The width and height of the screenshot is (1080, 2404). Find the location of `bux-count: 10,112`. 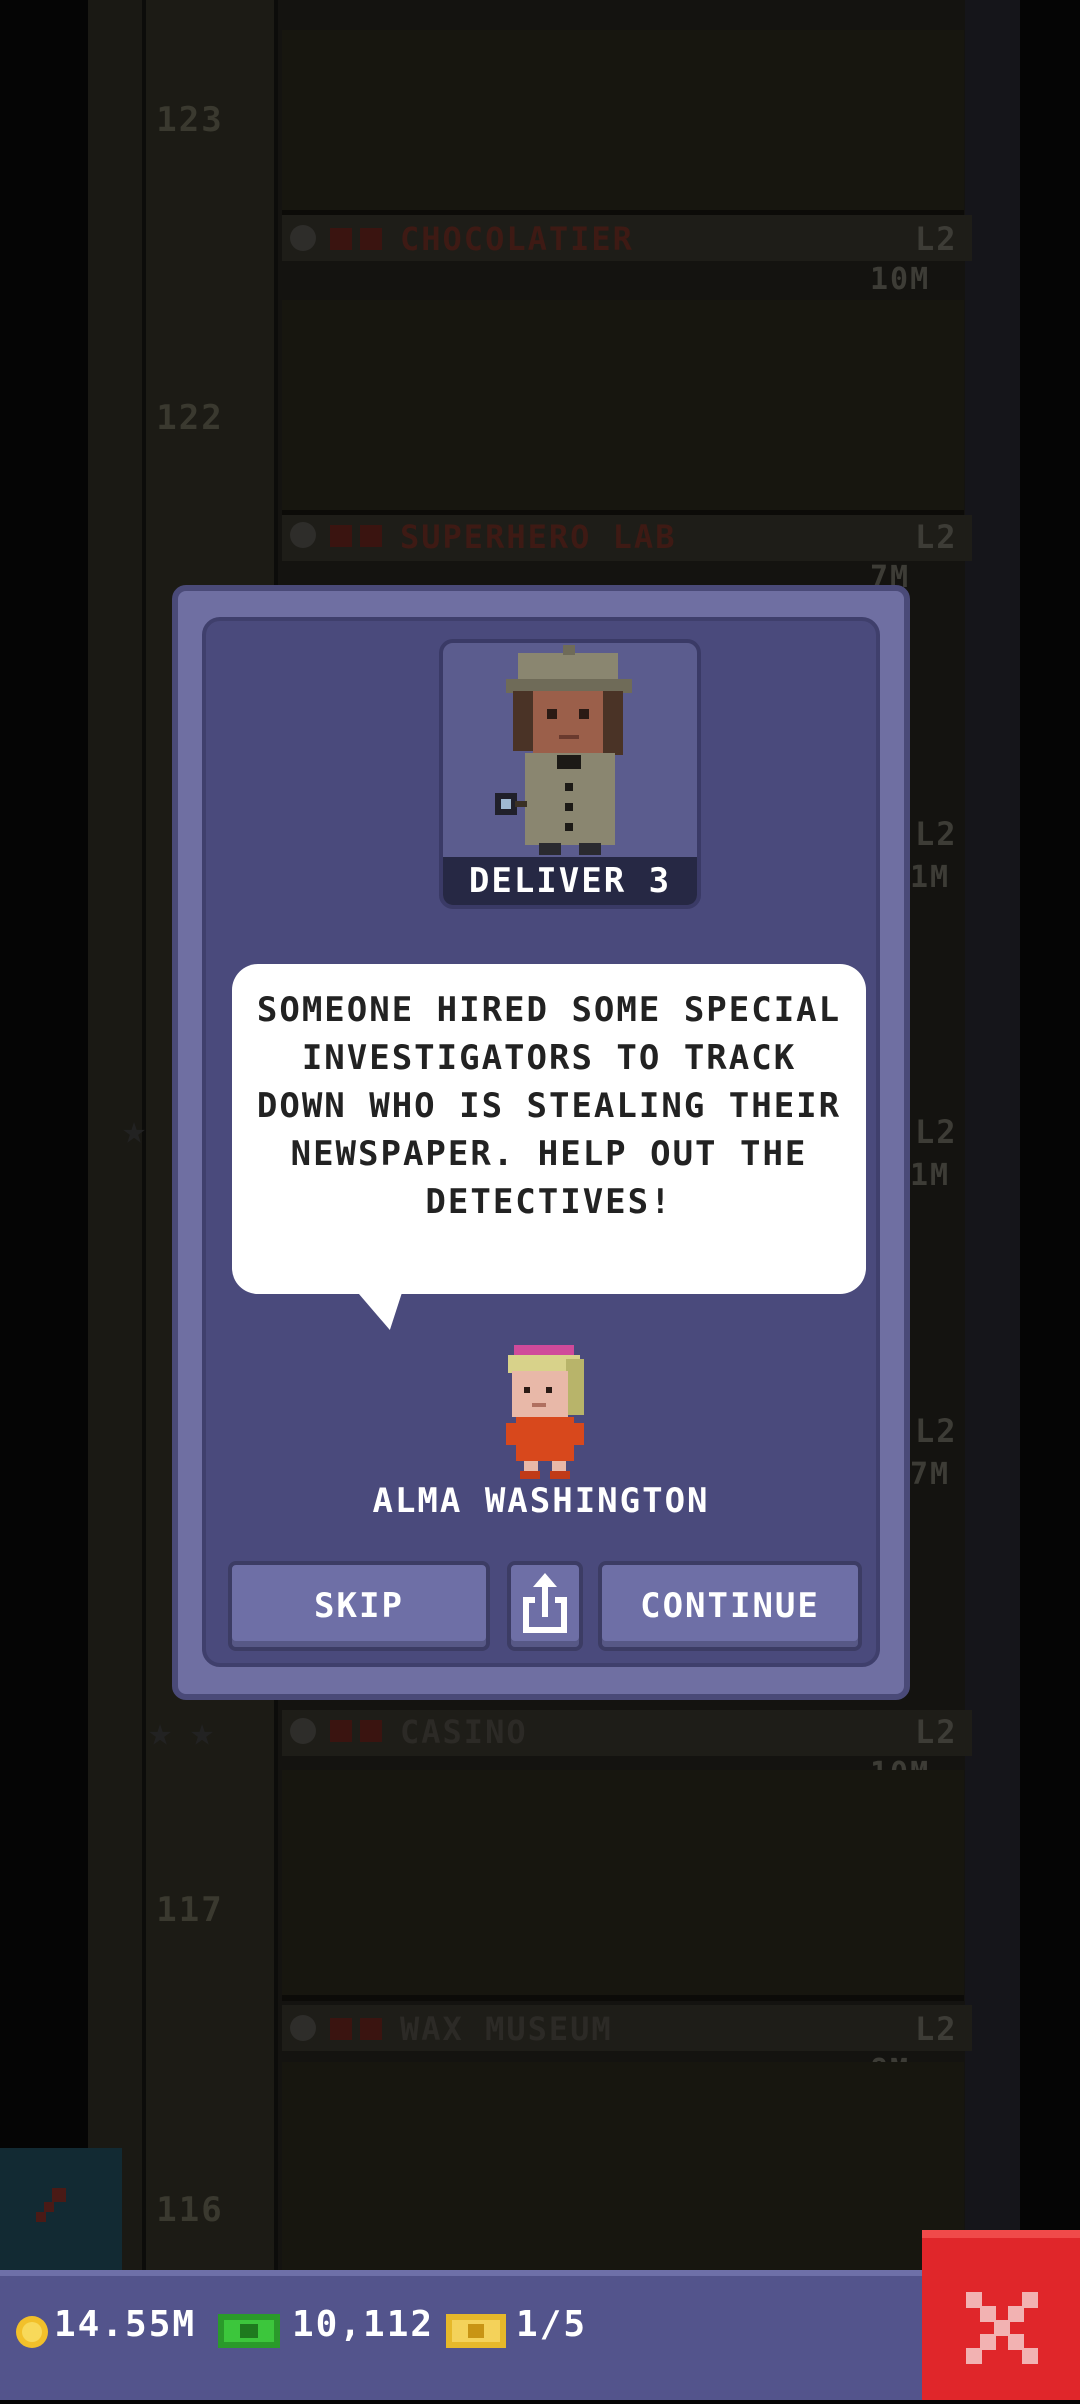

bux-count: 10,112 is located at coordinates (363, 2324).